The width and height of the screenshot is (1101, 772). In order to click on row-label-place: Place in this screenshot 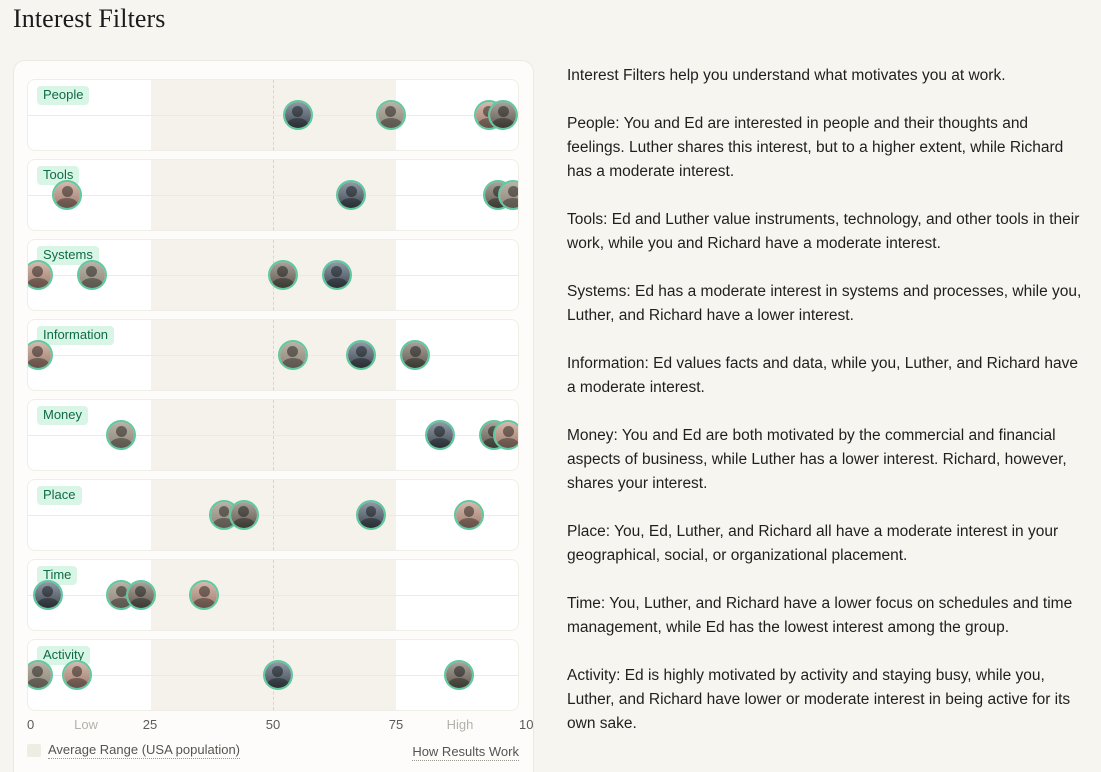, I will do `click(59, 495)`.